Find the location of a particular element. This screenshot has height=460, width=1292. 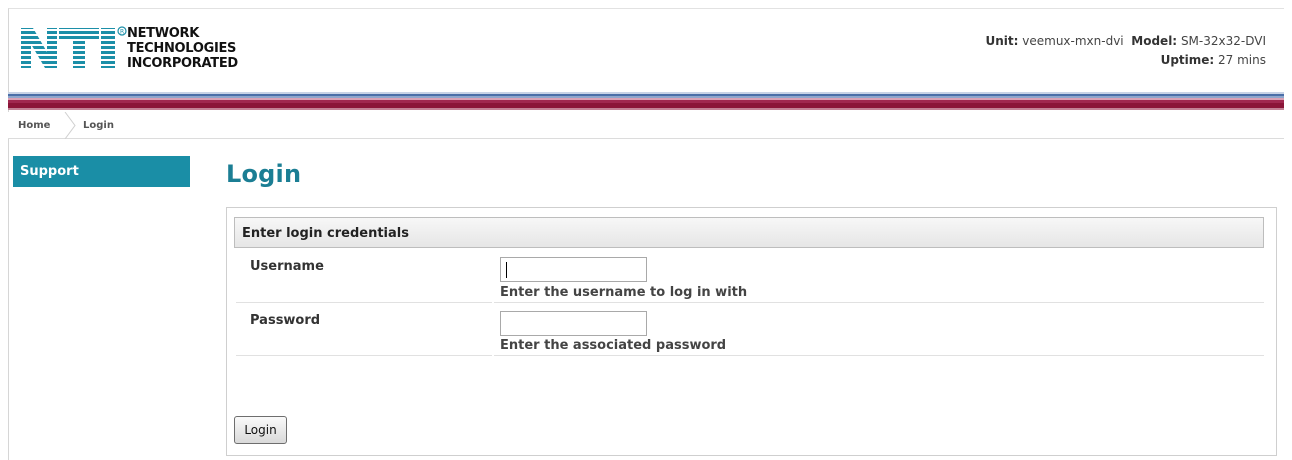

logo-line-2: TECHNOLOGIES is located at coordinates (182, 48).